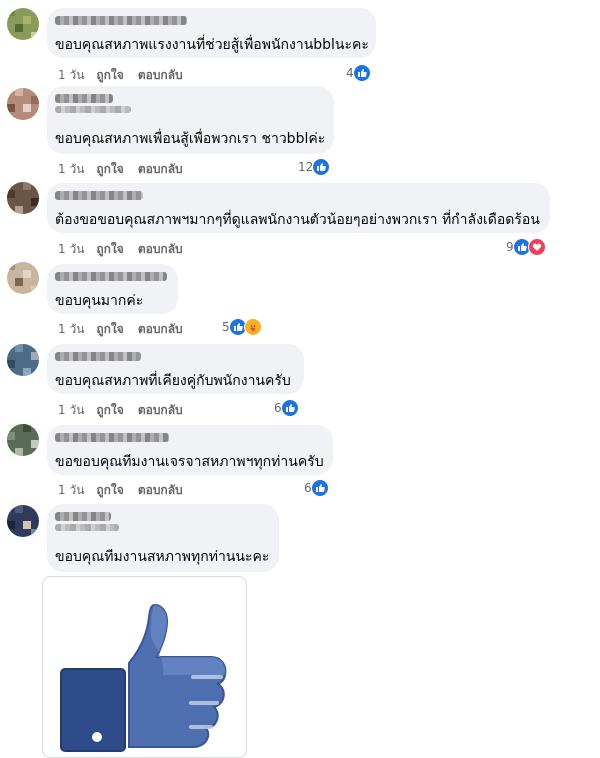 Image resolution: width=600 pixels, height=758 pixels. What do you see at coordinates (526, 247) in the screenshot?
I see `reaction-summary: 9` at bounding box center [526, 247].